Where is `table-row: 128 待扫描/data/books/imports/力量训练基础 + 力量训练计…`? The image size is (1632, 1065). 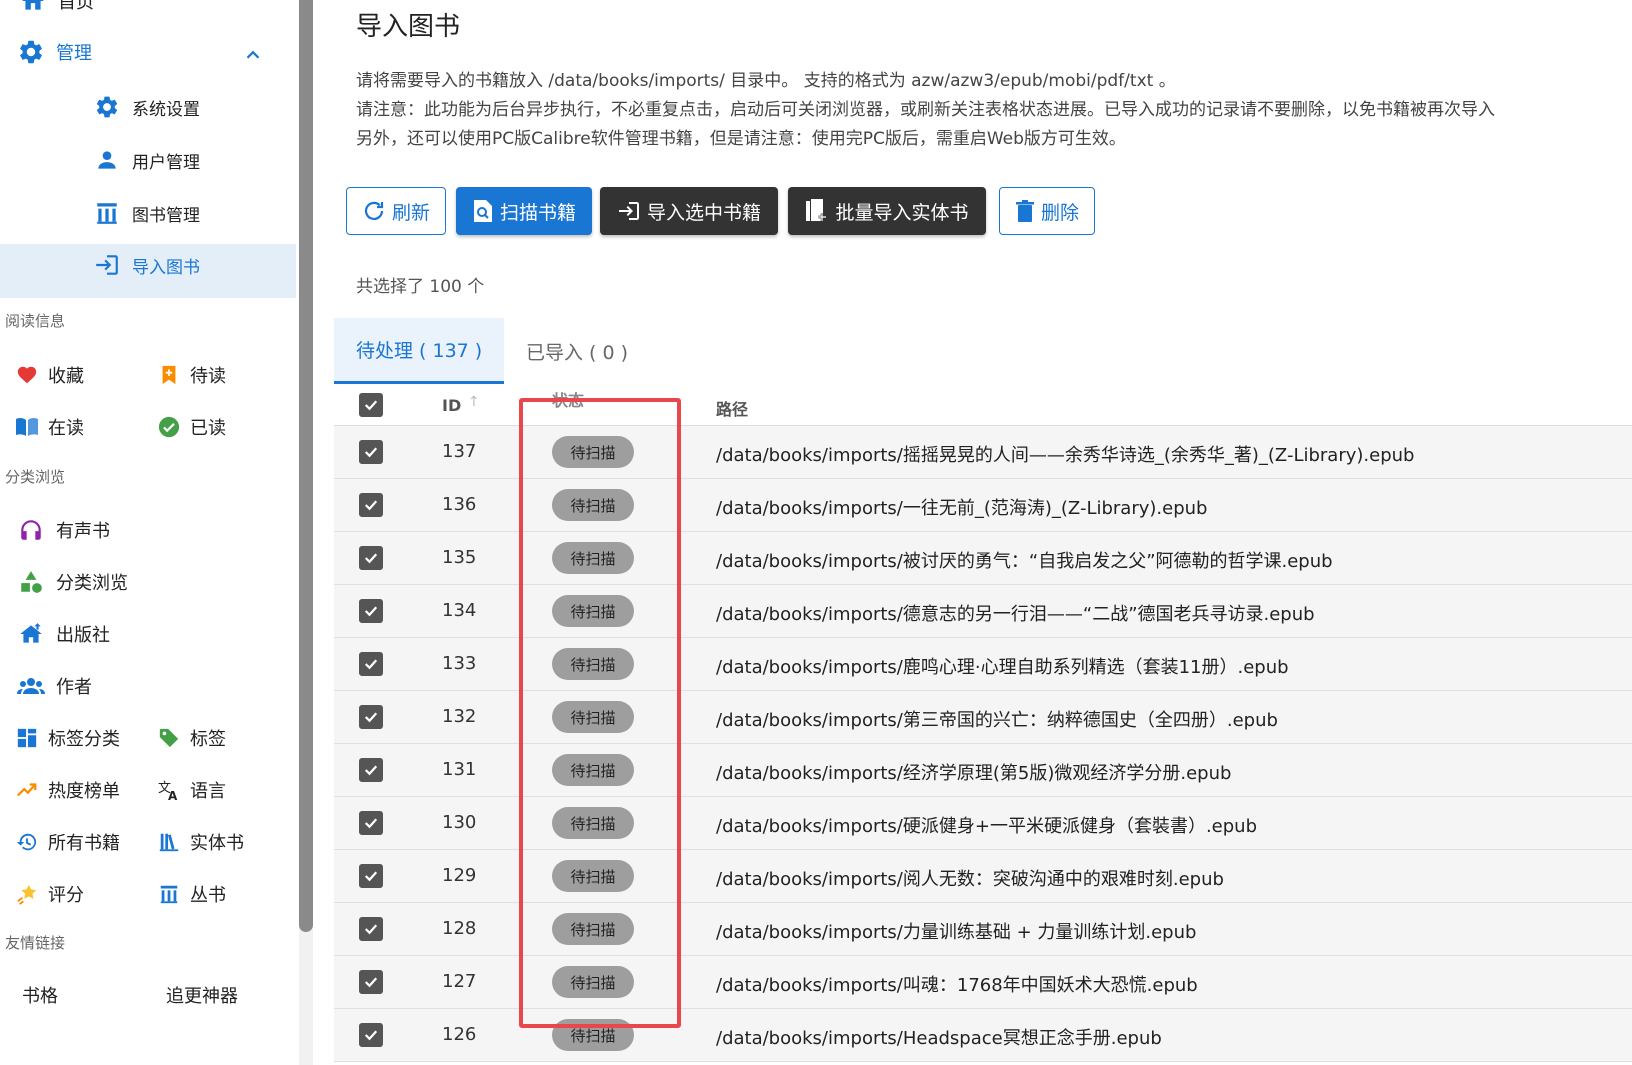 table-row: 128 待扫描/data/books/imports/力量训练基础 + 力量训练计… is located at coordinates (983, 929).